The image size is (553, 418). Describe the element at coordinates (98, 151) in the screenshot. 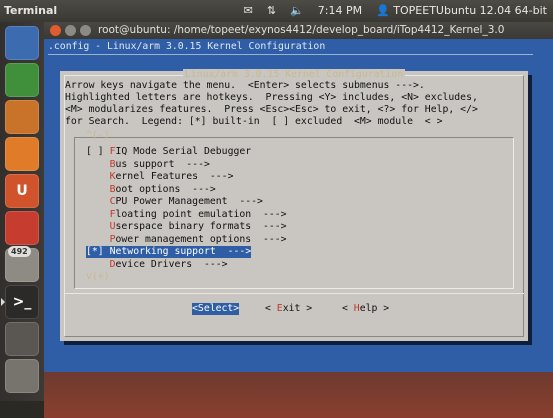

I see `menu-item-state: [ ]` at that location.